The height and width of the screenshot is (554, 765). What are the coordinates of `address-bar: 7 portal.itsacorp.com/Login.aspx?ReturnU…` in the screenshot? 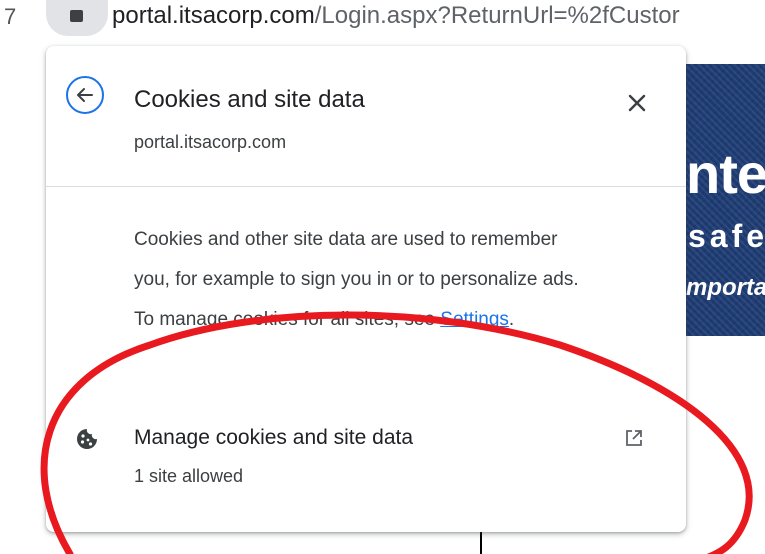 It's located at (382, 19).